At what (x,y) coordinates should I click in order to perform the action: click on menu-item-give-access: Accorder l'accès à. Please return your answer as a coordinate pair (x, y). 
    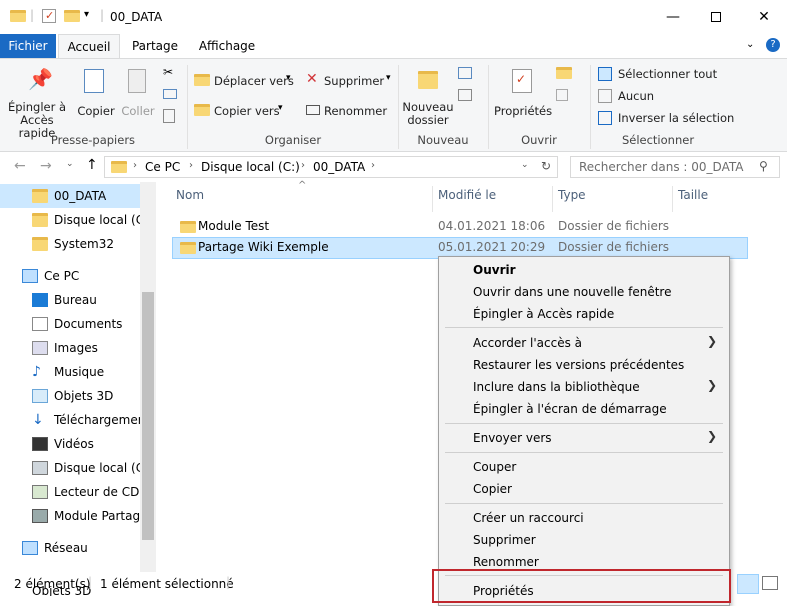
    Looking at the image, I should click on (527, 343).